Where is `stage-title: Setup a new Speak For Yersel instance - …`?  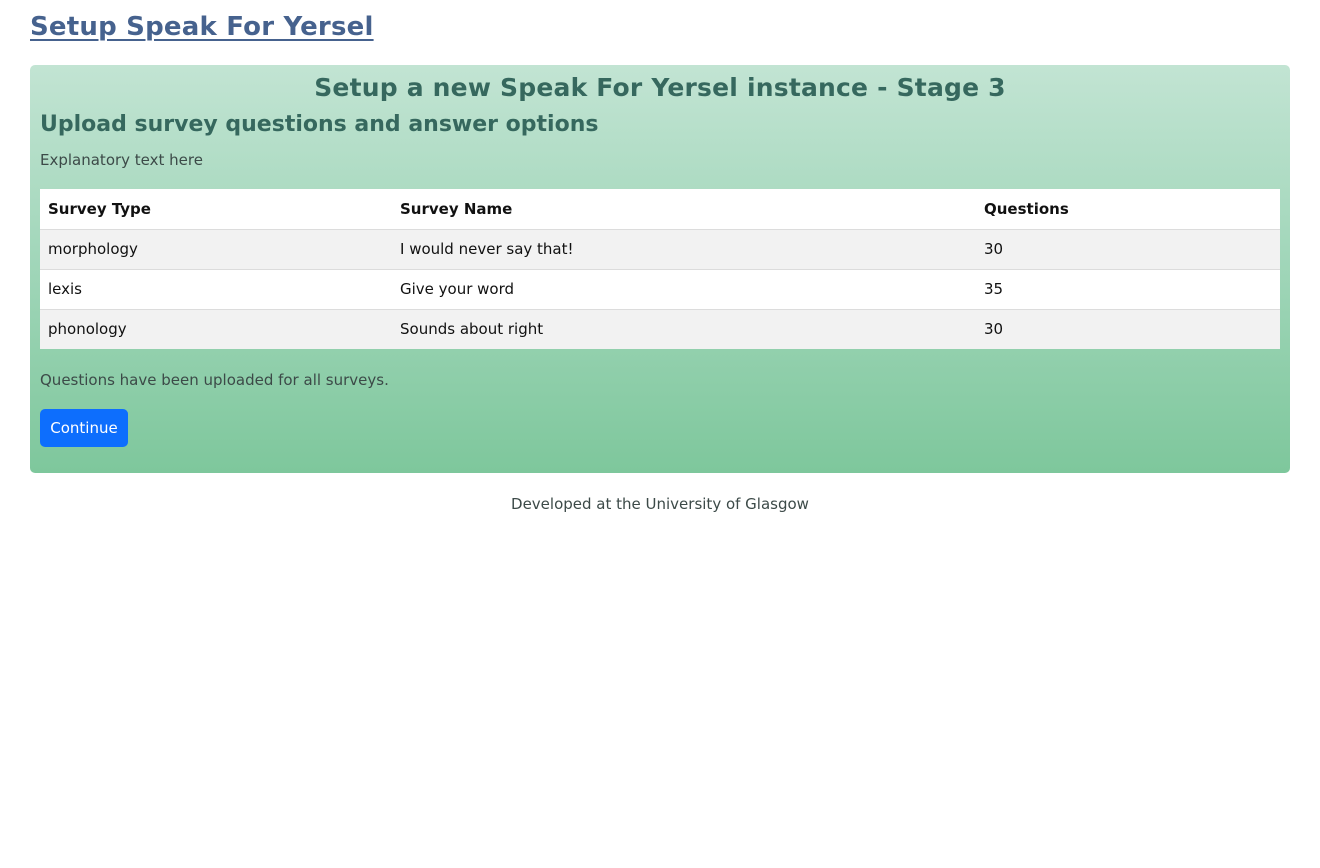
stage-title: Setup a new Speak For Yersel instance - … is located at coordinates (660, 87).